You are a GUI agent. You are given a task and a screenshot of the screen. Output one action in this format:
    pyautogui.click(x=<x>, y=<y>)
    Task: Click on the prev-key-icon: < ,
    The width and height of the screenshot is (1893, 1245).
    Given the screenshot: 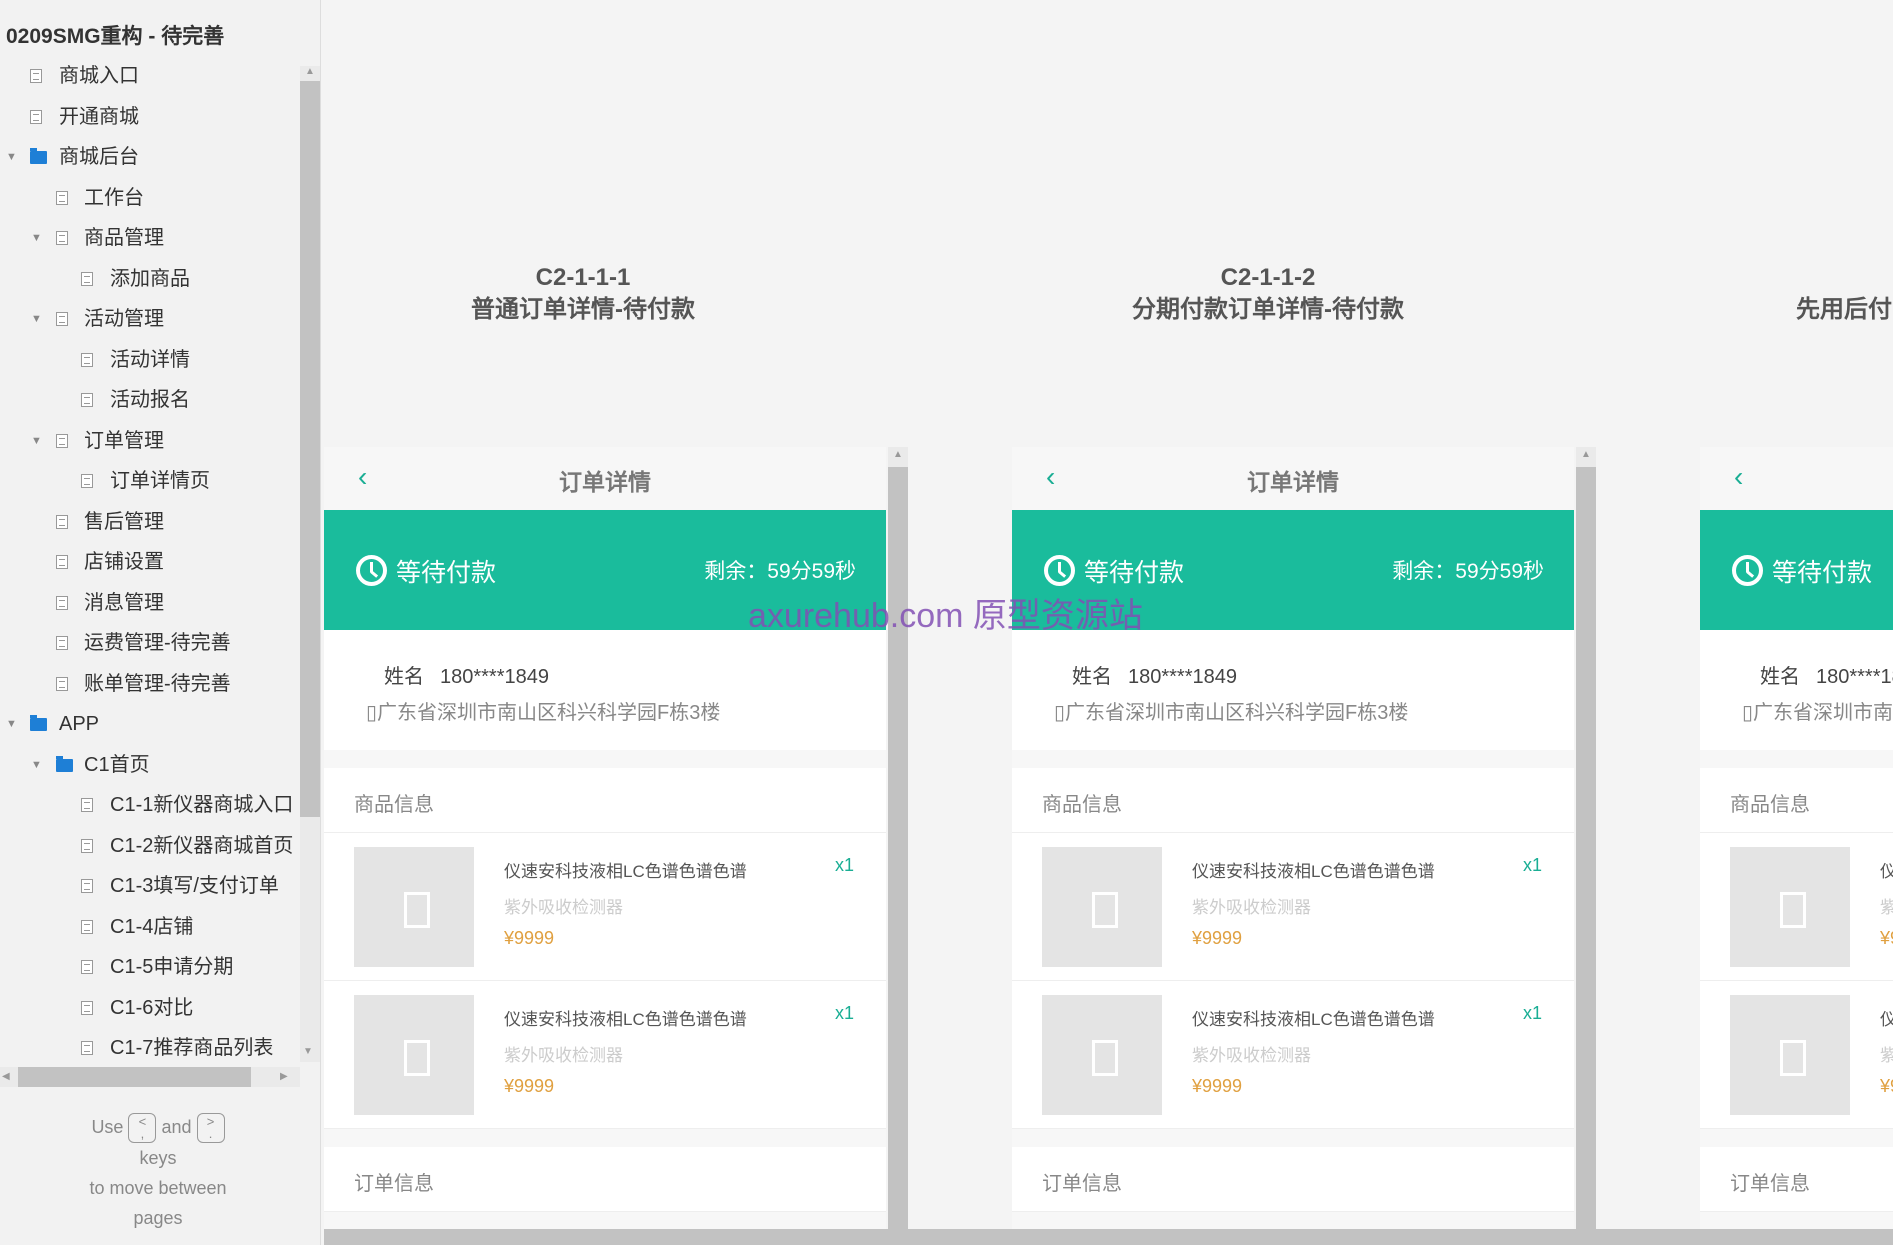 What is the action you would take?
    pyautogui.click(x=142, y=1128)
    